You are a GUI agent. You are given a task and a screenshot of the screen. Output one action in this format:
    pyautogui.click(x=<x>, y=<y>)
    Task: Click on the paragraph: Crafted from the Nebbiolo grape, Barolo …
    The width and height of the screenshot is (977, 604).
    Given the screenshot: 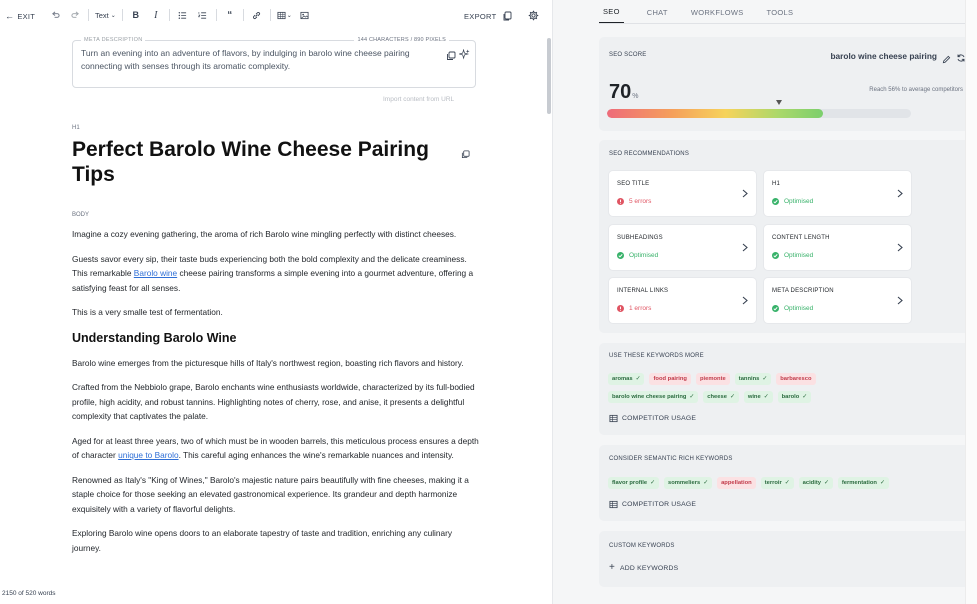 What is the action you would take?
    pyautogui.click(x=276, y=402)
    